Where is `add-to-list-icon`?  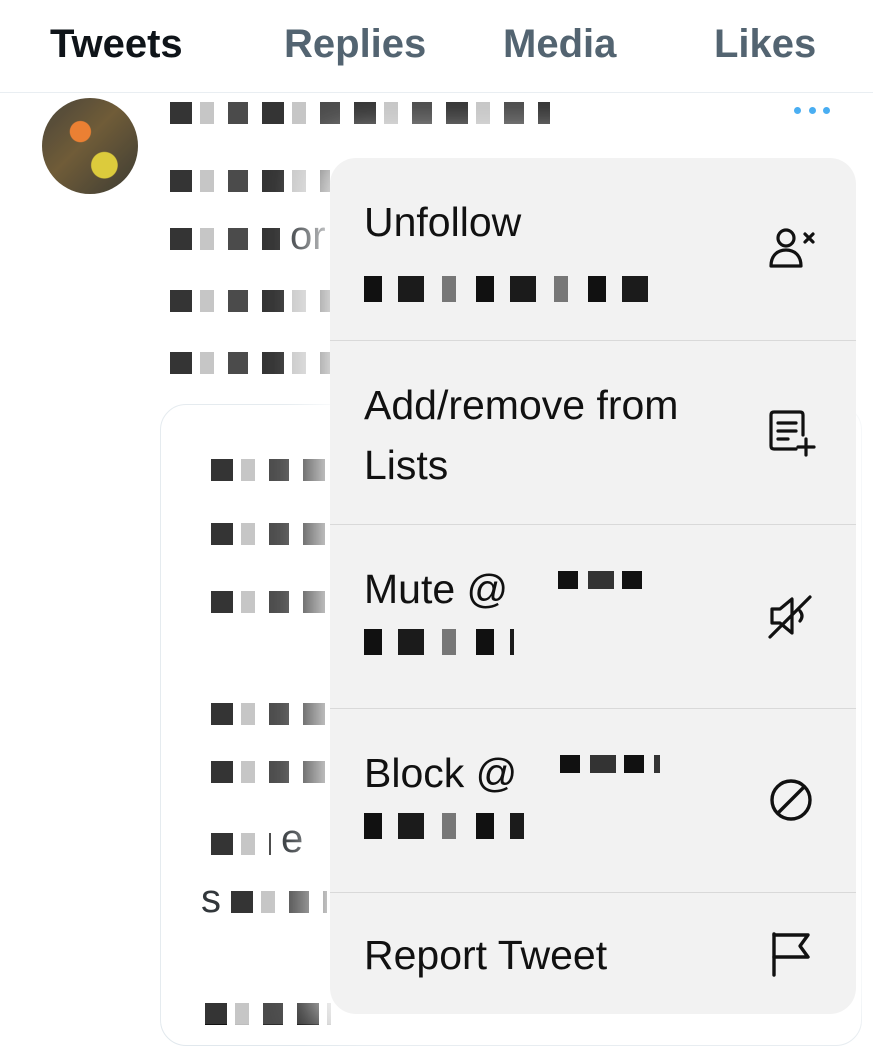
add-to-list-icon is located at coordinates (791, 432).